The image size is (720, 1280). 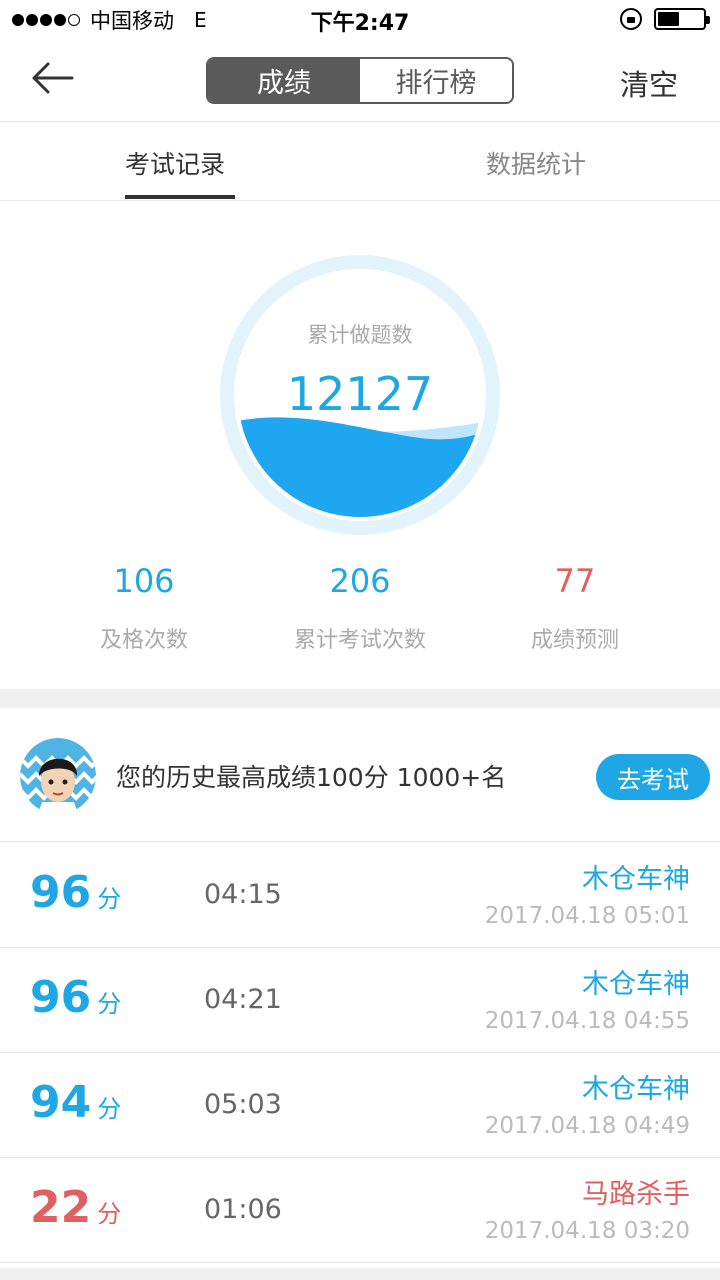 What do you see at coordinates (360, 1274) in the screenshot?
I see `bottom-divider` at bounding box center [360, 1274].